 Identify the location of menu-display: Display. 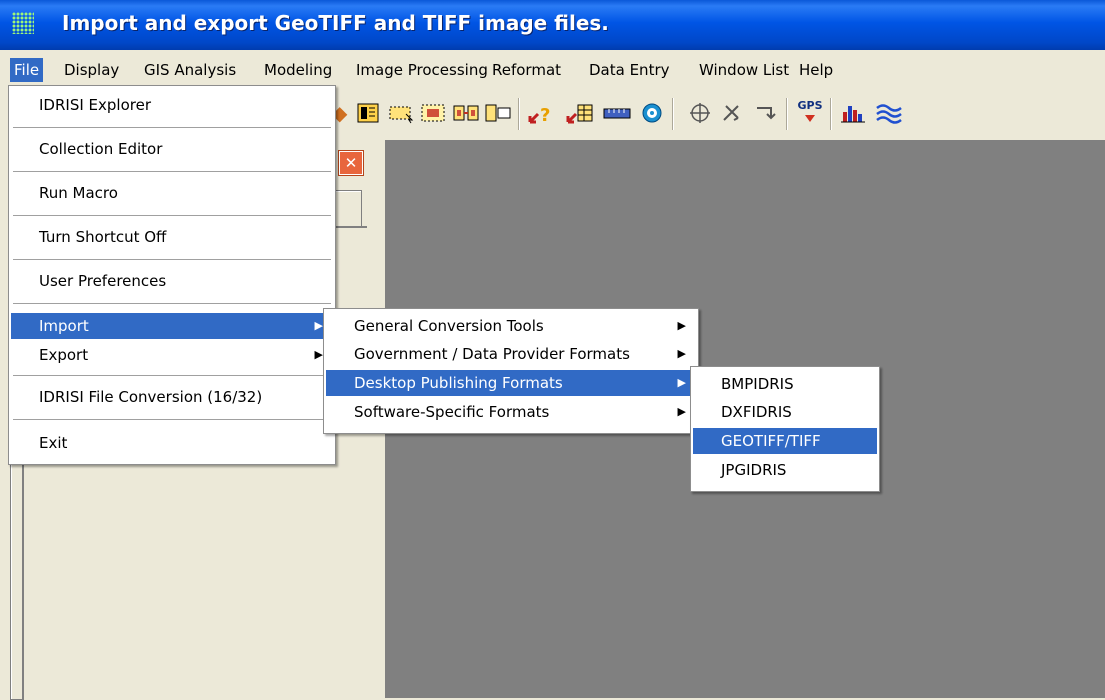
(91, 70).